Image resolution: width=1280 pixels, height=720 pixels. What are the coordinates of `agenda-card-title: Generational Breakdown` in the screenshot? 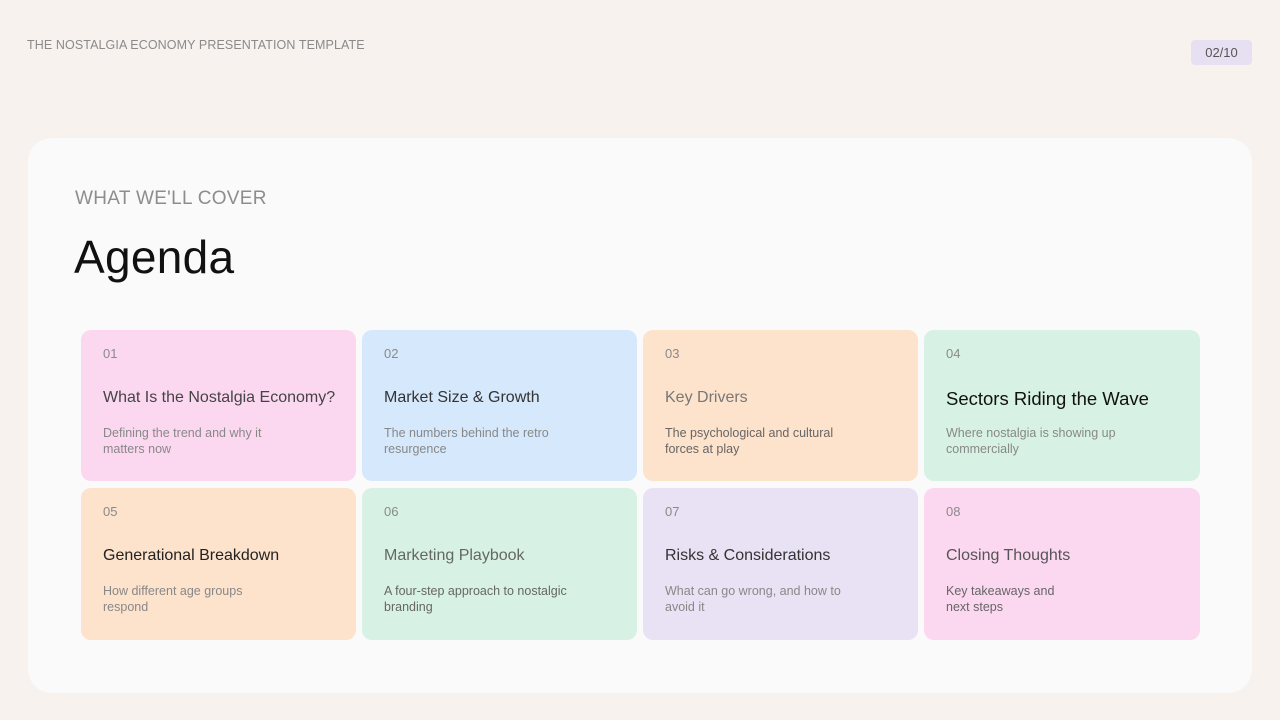 It's located at (191, 555).